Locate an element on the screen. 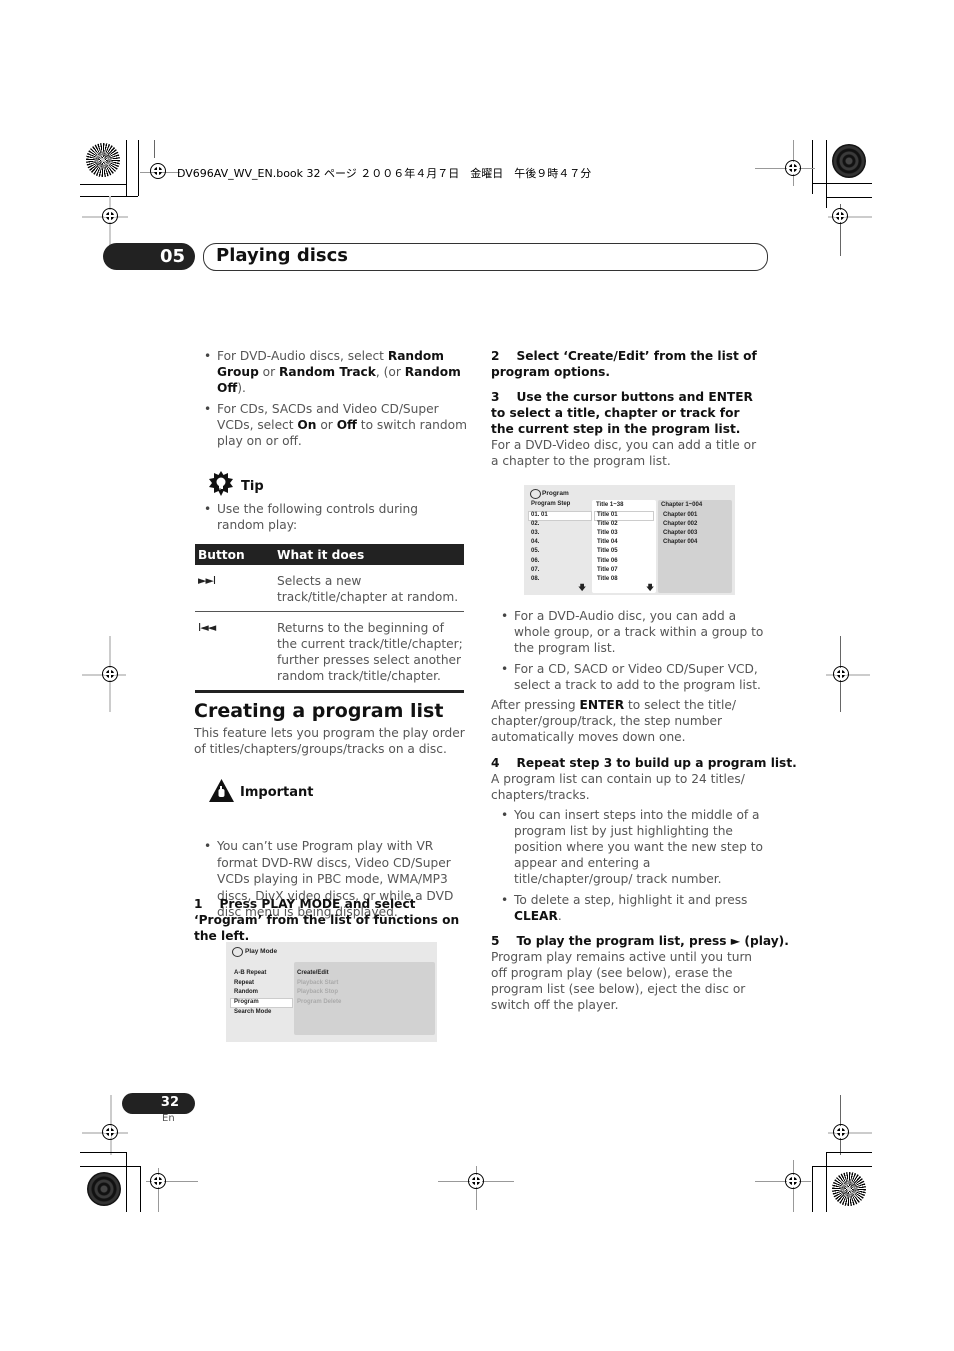 This screenshot has width=954, height=1351. program-step-item: 02. is located at coordinates (535, 524).